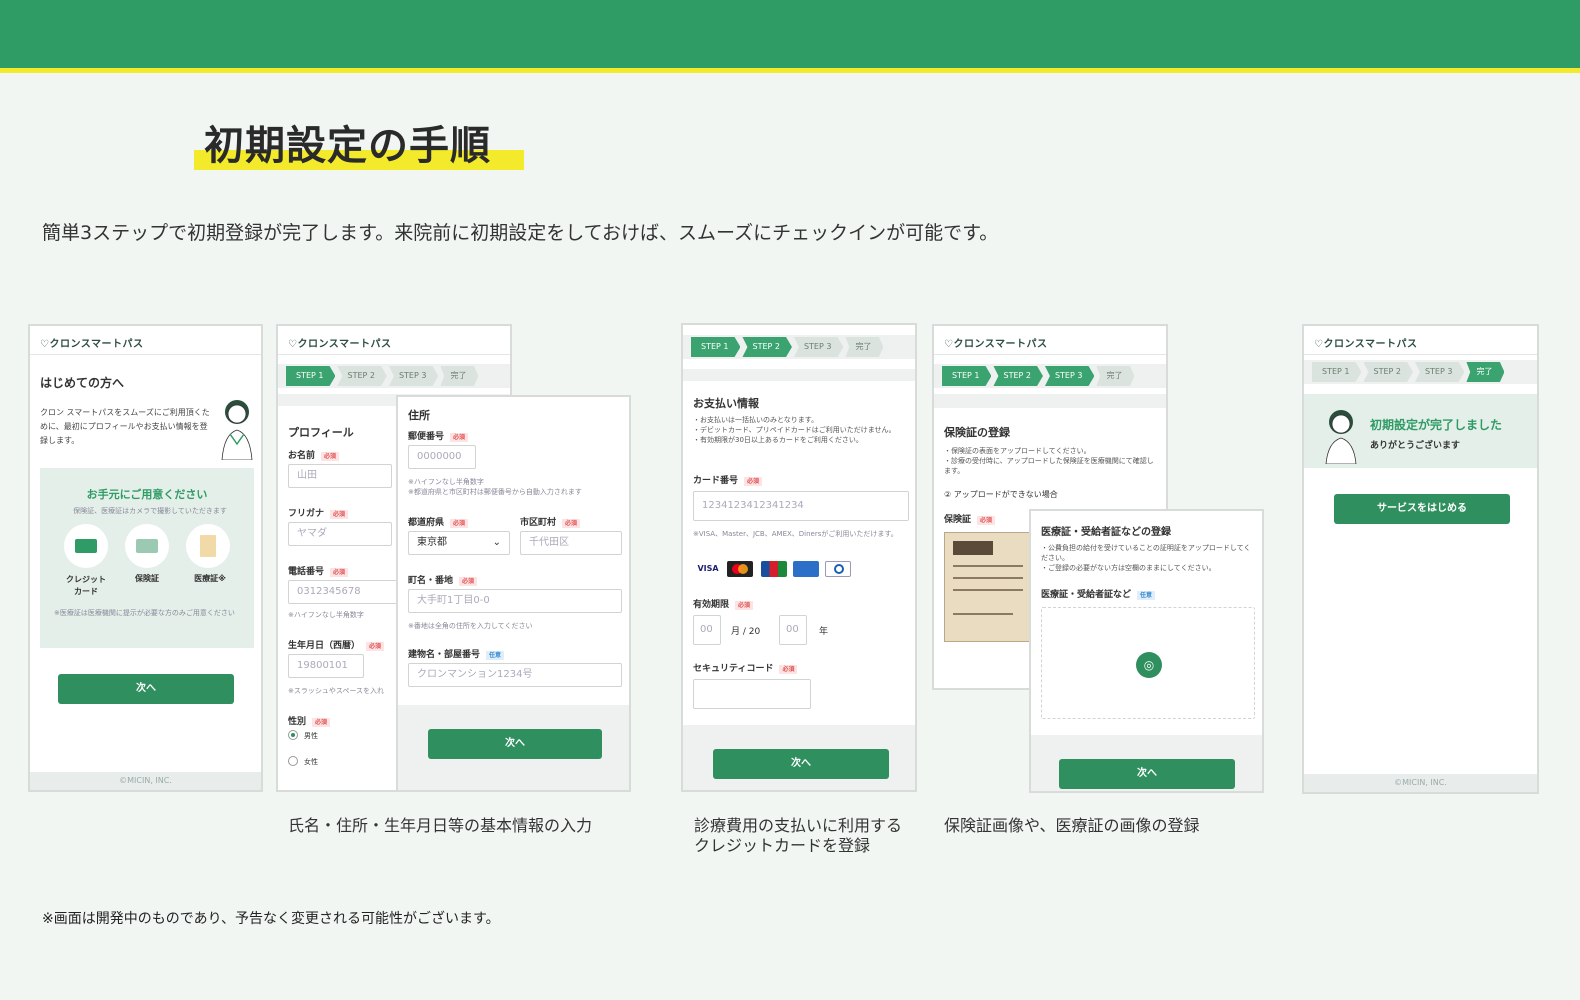 This screenshot has width=1580, height=1000. Describe the element at coordinates (293, 735) in the screenshot. I see `gender-male-radio` at that location.